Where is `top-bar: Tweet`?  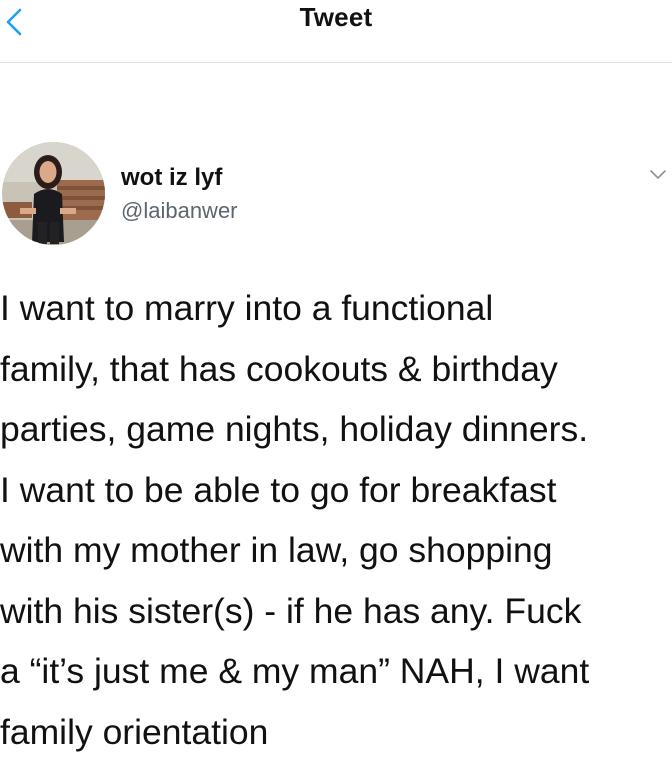 top-bar: Tweet is located at coordinates (336, 31).